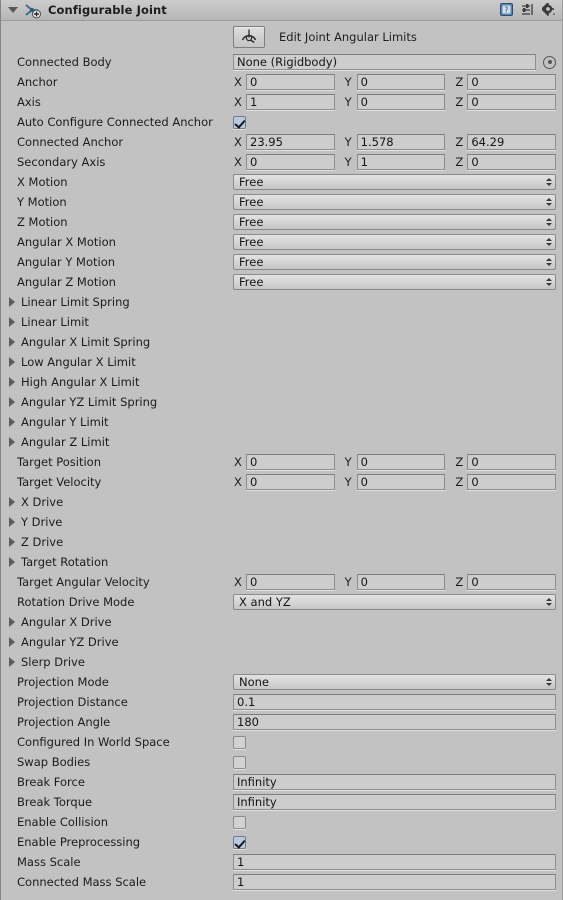 The image size is (563, 900). Describe the element at coordinates (384, 62) in the screenshot. I see `object-field-connected-body: None (Rigidbody)` at that location.